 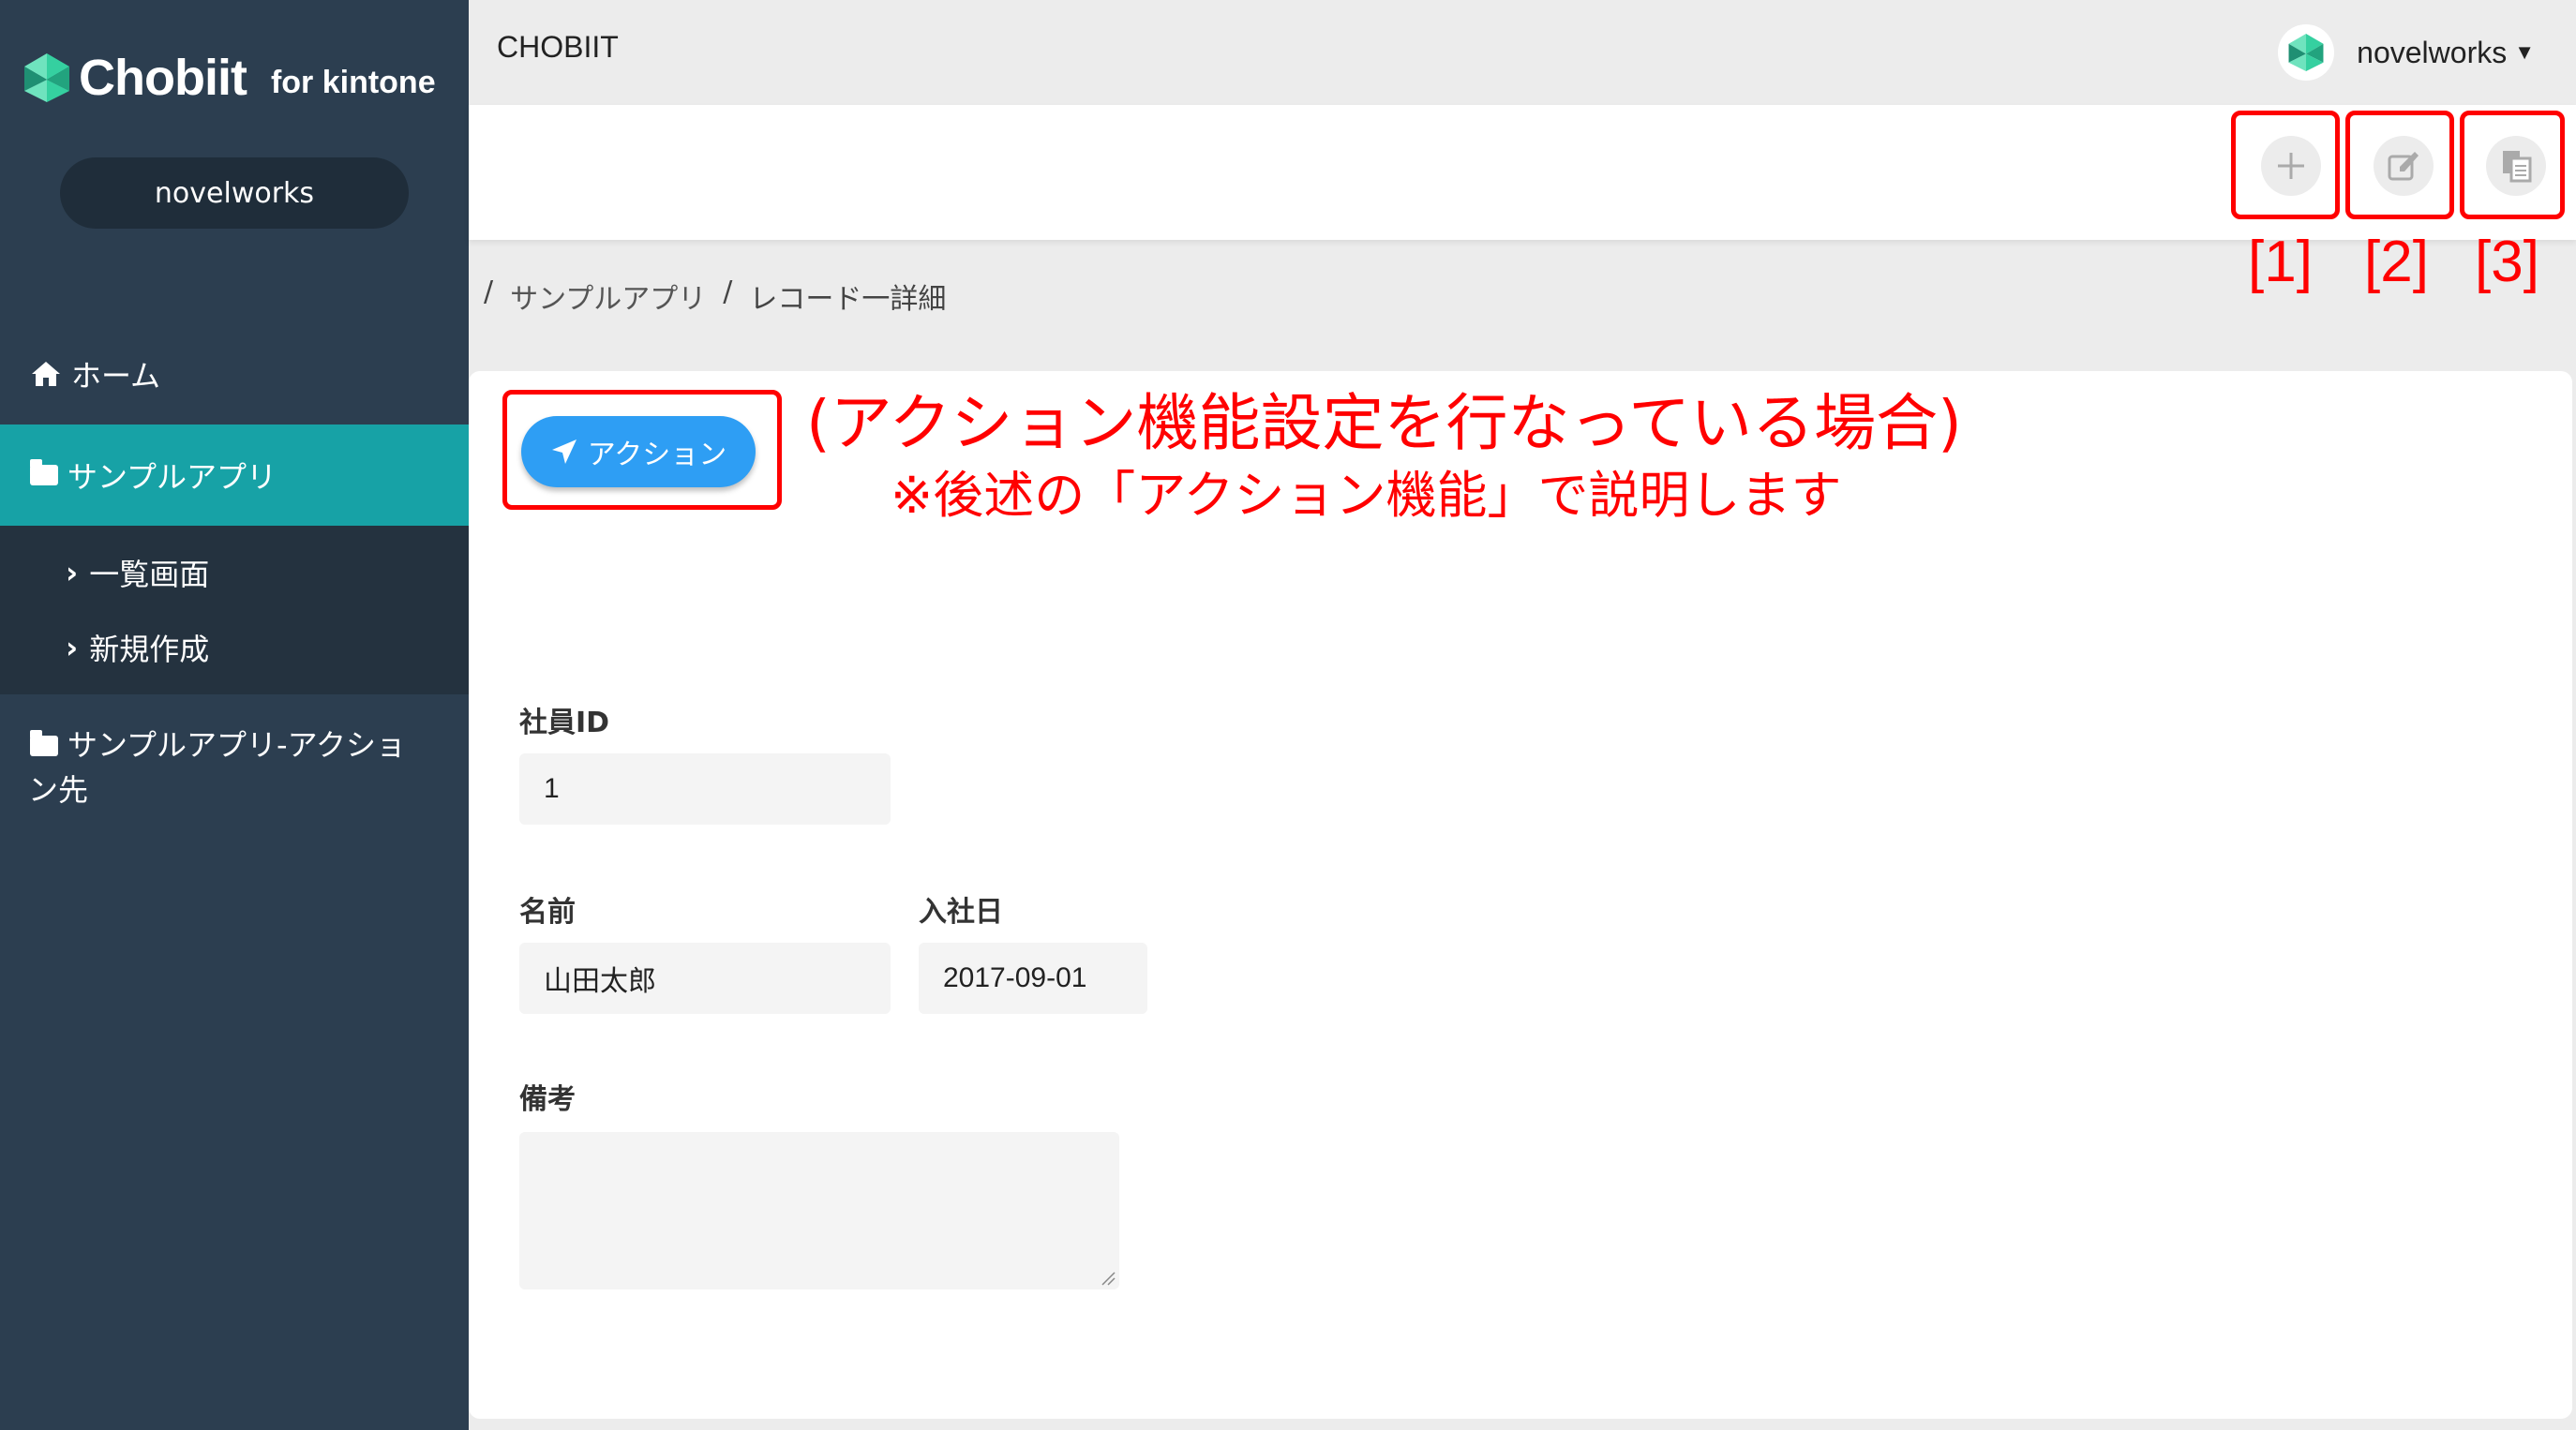 I want to click on account-name: novelworks, so click(x=2432, y=52).